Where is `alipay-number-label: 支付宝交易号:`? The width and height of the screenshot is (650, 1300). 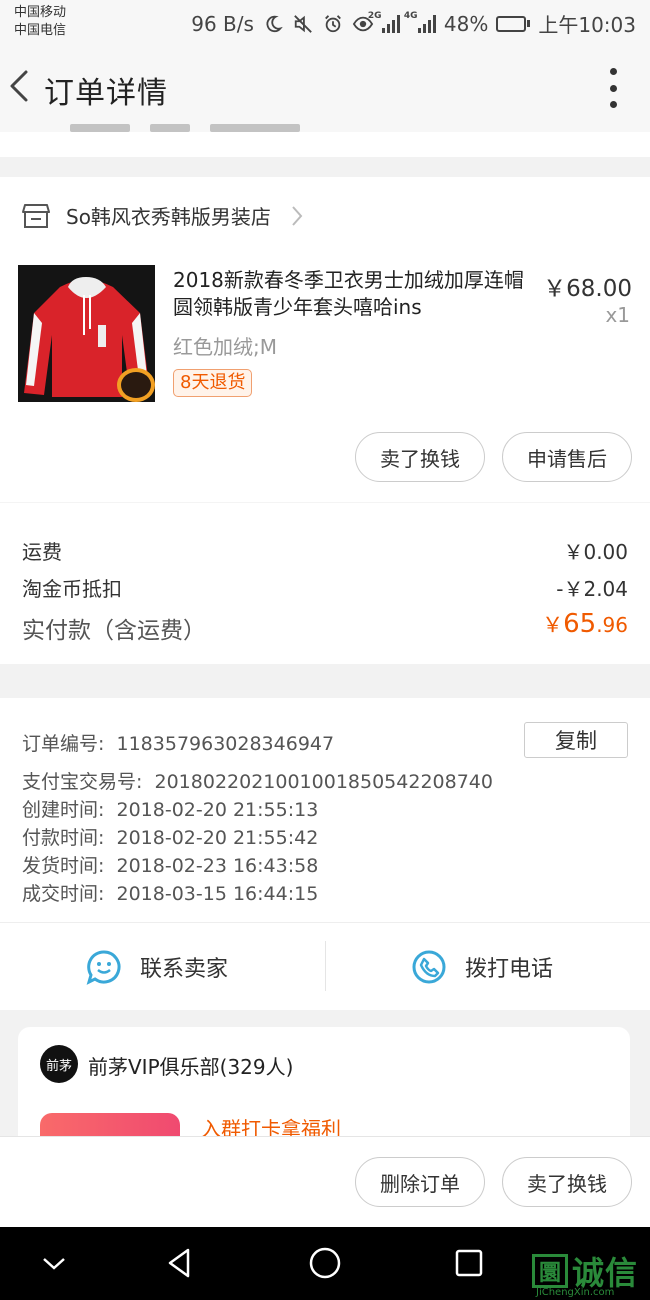 alipay-number-label: 支付宝交易号: is located at coordinates (82, 782).